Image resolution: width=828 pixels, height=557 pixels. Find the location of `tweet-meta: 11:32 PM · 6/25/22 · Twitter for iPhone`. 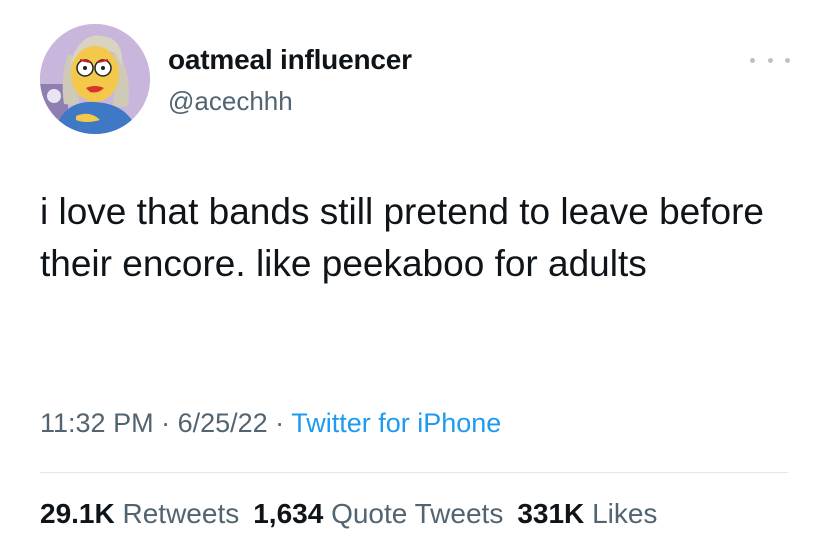

tweet-meta: 11:32 PM · 6/25/22 · Twitter for iPhone is located at coordinates (270, 423).